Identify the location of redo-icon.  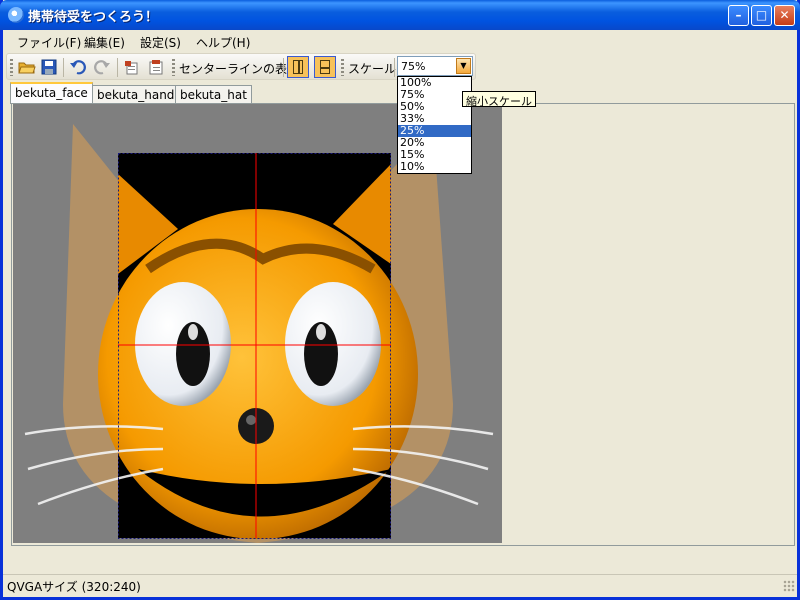
(102, 67).